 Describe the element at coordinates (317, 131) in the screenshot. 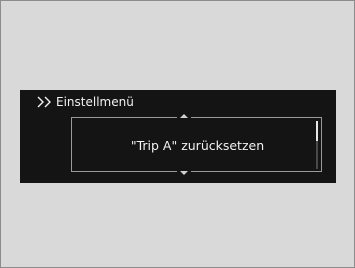

I see `scroll-thumb` at that location.